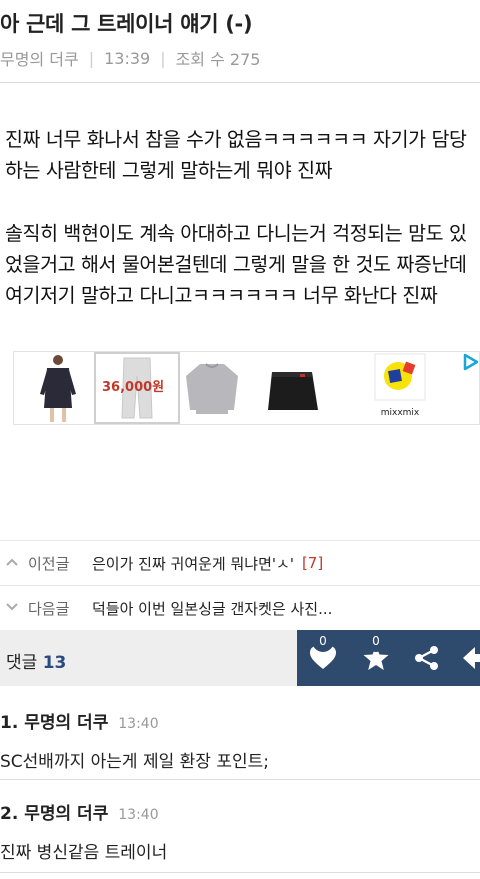 Image resolution: width=480 pixels, height=879 pixels. I want to click on scrap-button: 0, so click(376, 651).